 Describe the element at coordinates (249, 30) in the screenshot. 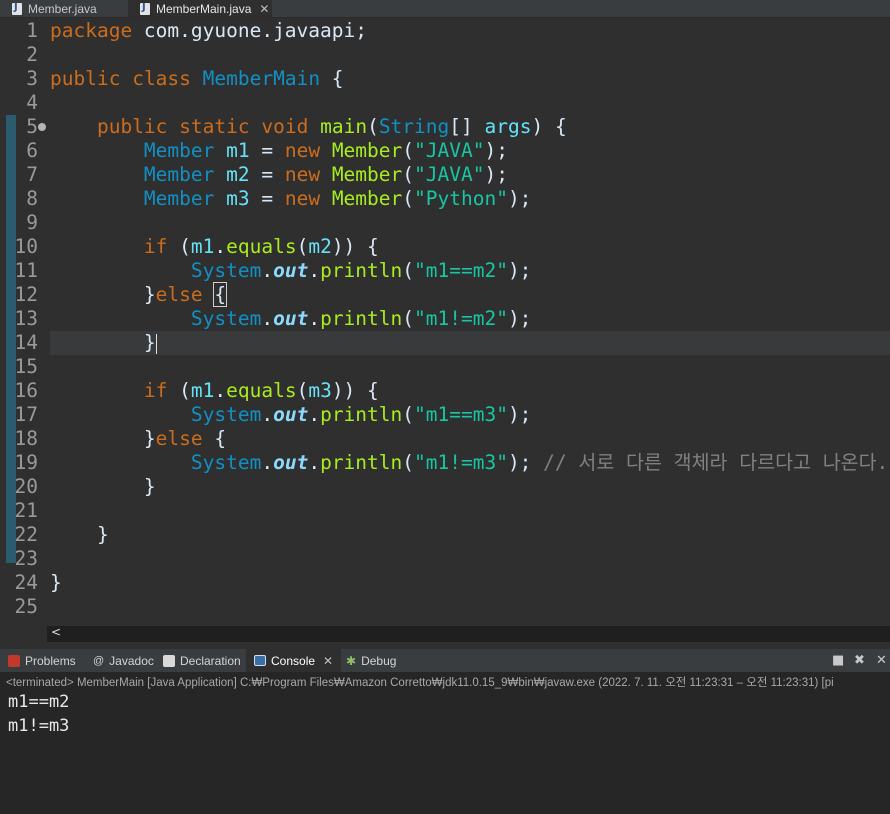

I see `token: com.gyuone.javaapi;` at that location.